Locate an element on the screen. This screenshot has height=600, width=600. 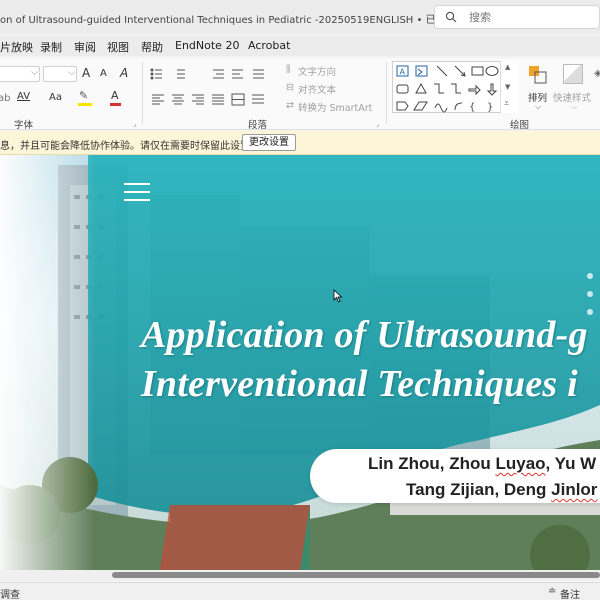
character-spacing-button: AV is located at coordinates (23, 96).